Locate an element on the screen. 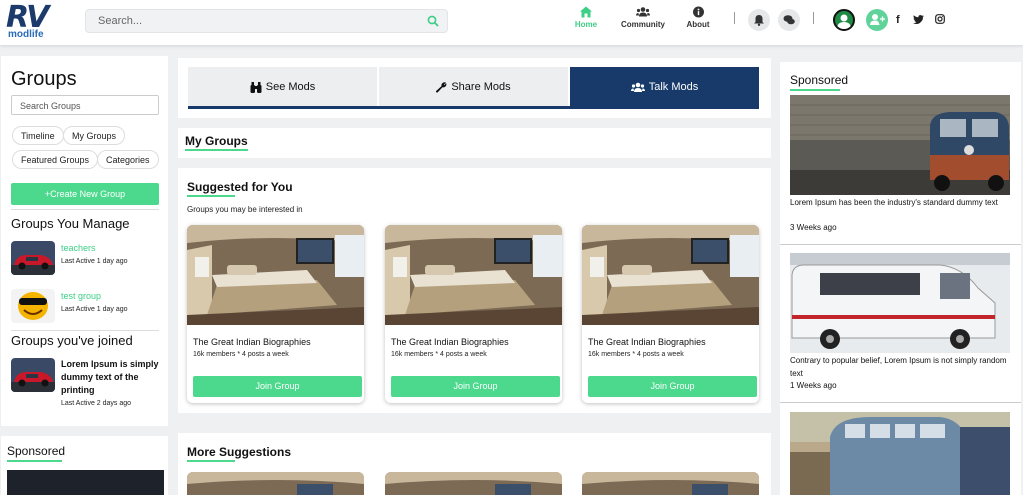  nav-community-label: Community is located at coordinates (643, 24).